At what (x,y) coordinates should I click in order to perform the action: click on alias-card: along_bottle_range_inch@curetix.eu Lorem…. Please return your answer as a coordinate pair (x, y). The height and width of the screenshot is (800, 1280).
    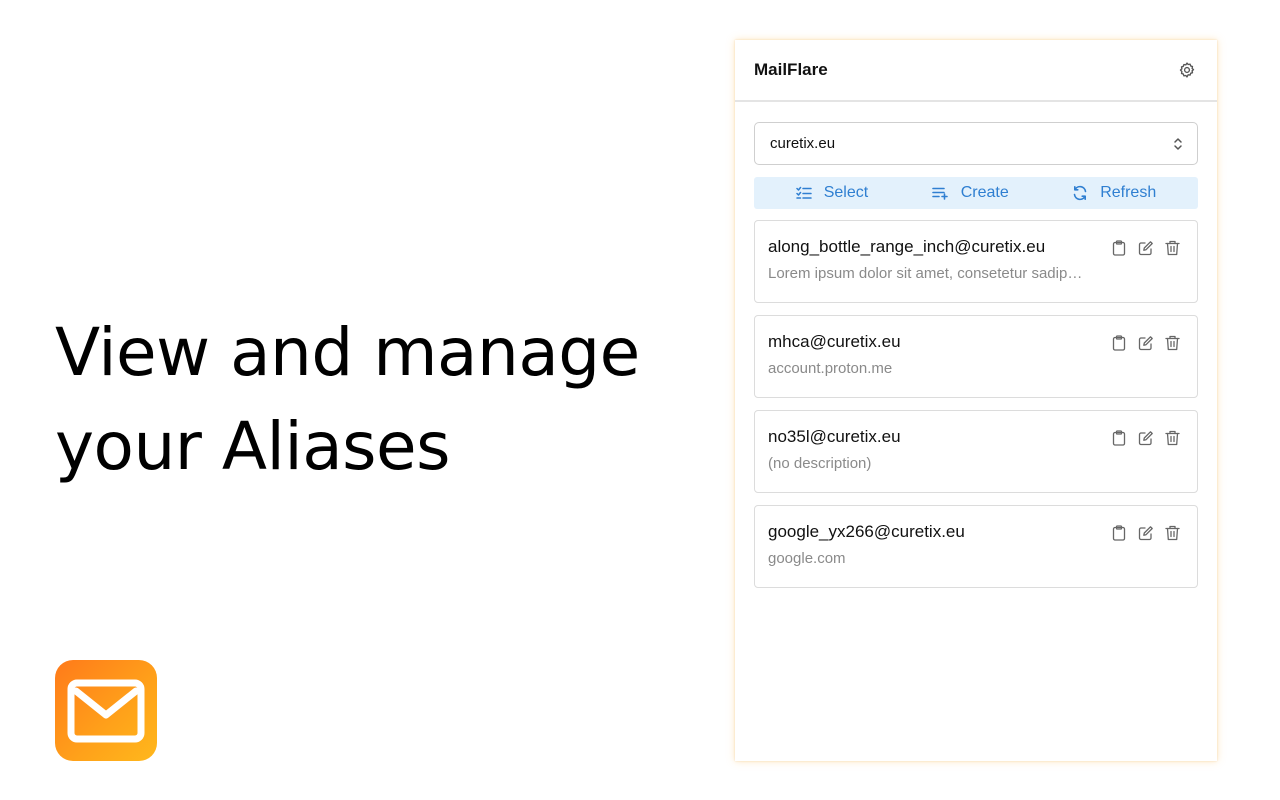
    Looking at the image, I should click on (976, 261).